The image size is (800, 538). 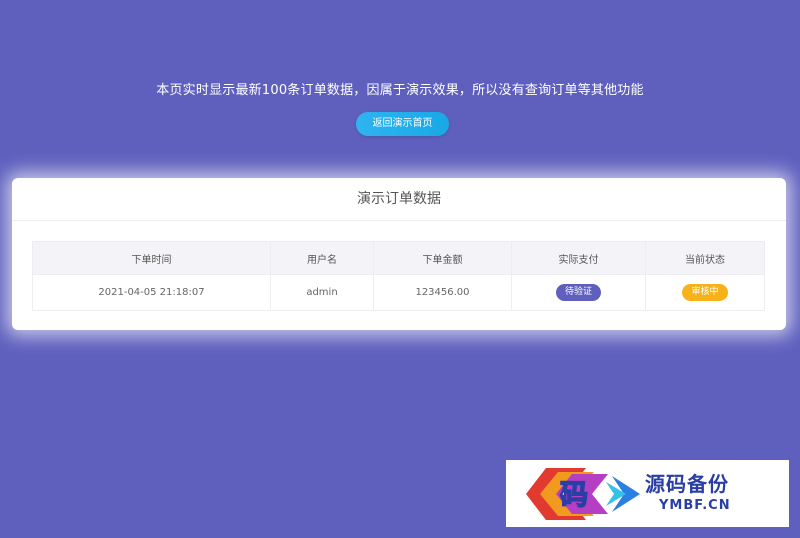 What do you see at coordinates (695, 505) in the screenshot?
I see `watermark-en-text: YMBF.CN` at bounding box center [695, 505].